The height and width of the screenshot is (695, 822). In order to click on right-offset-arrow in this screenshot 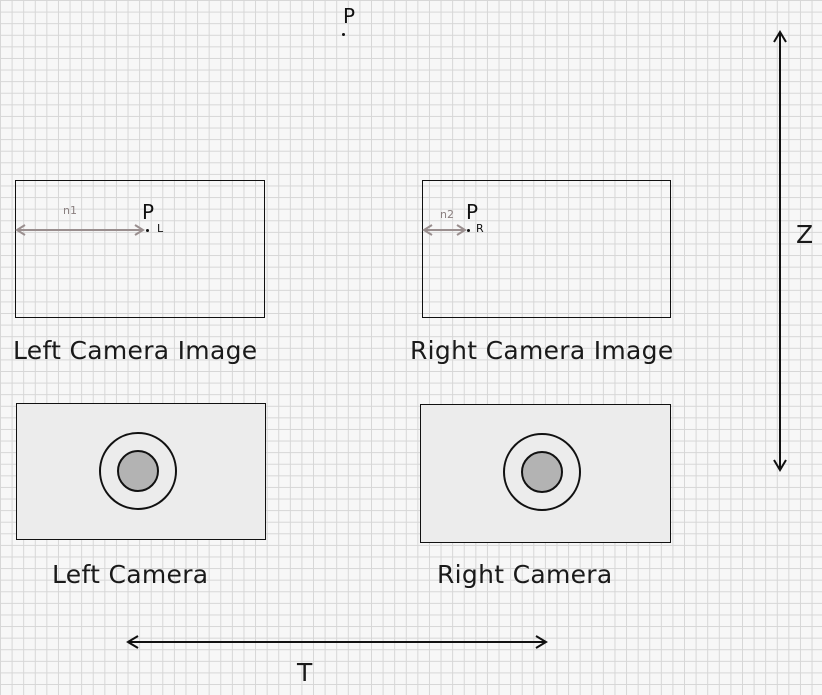, I will do `click(444, 230)`.